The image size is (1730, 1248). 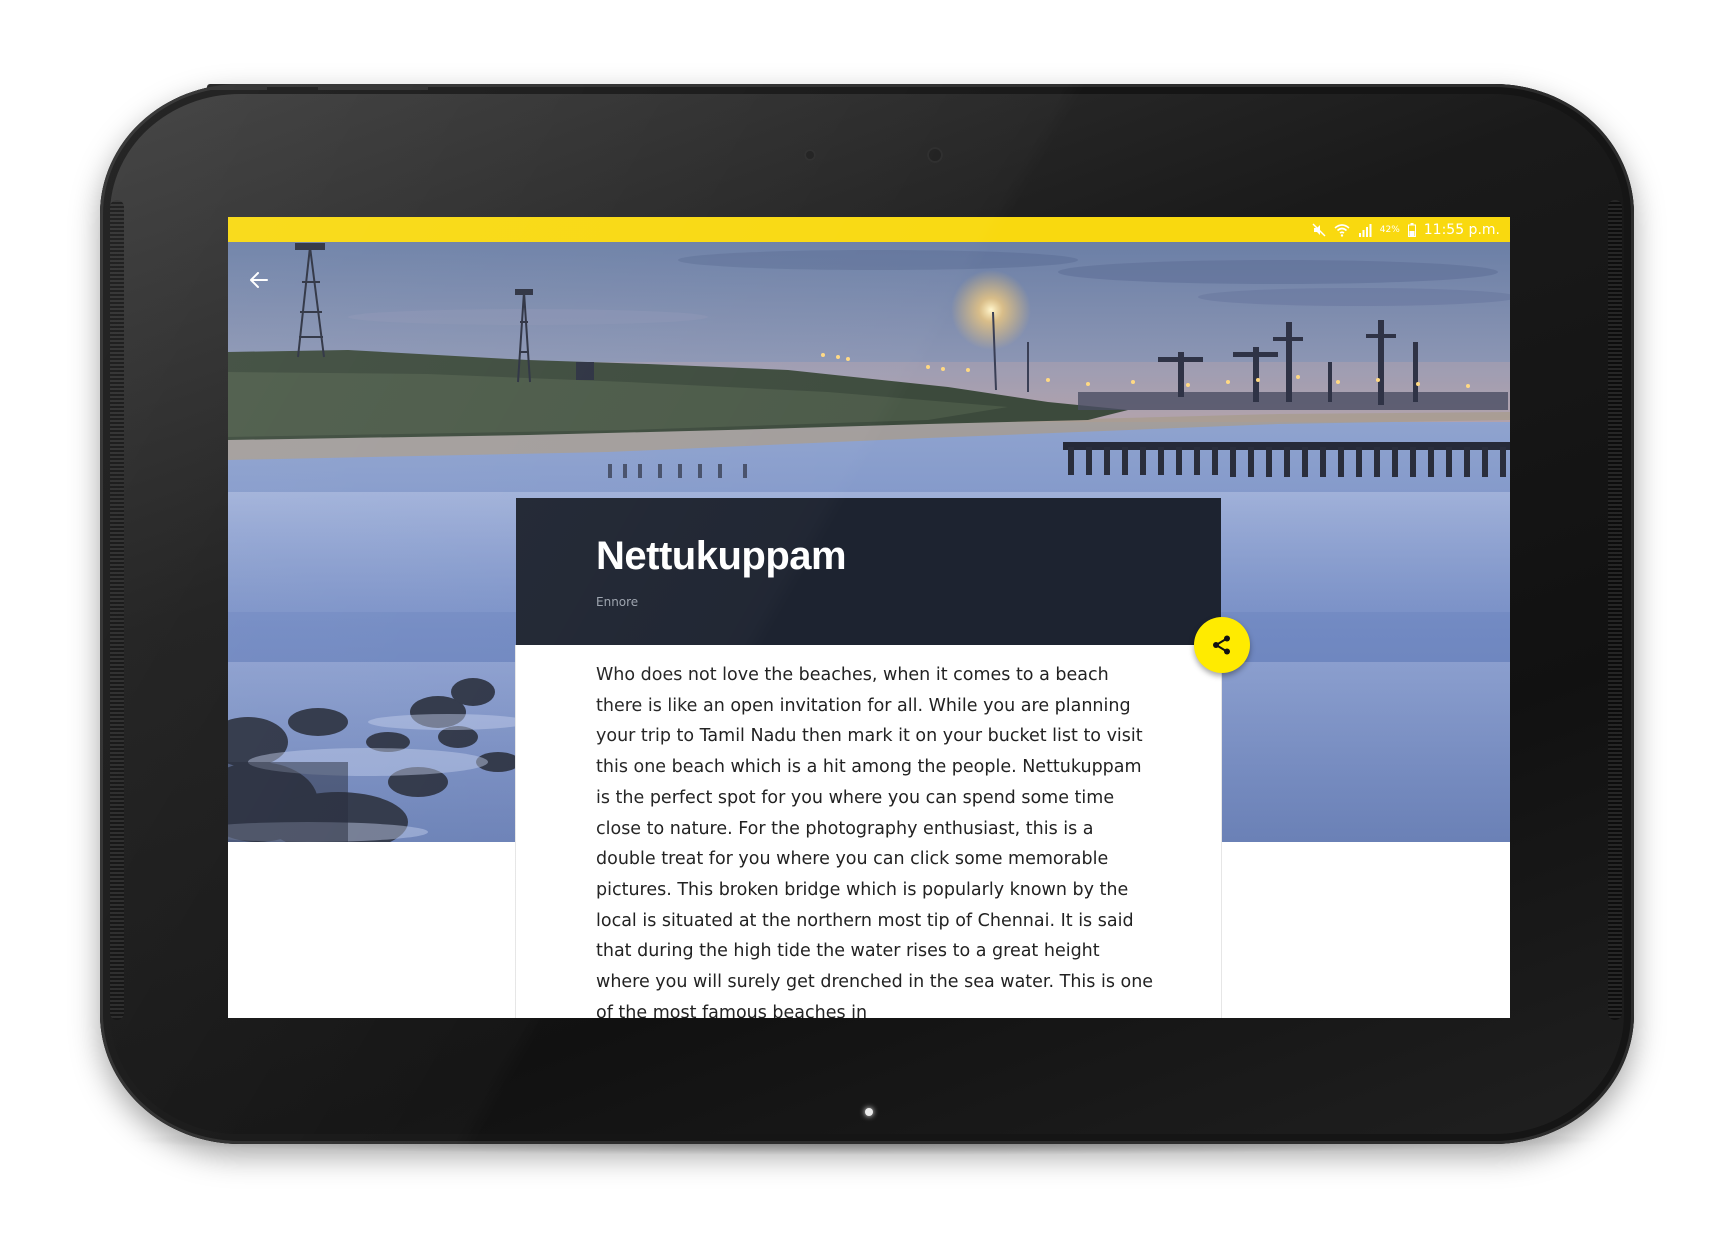 I want to click on power-button, so click(x=237, y=87).